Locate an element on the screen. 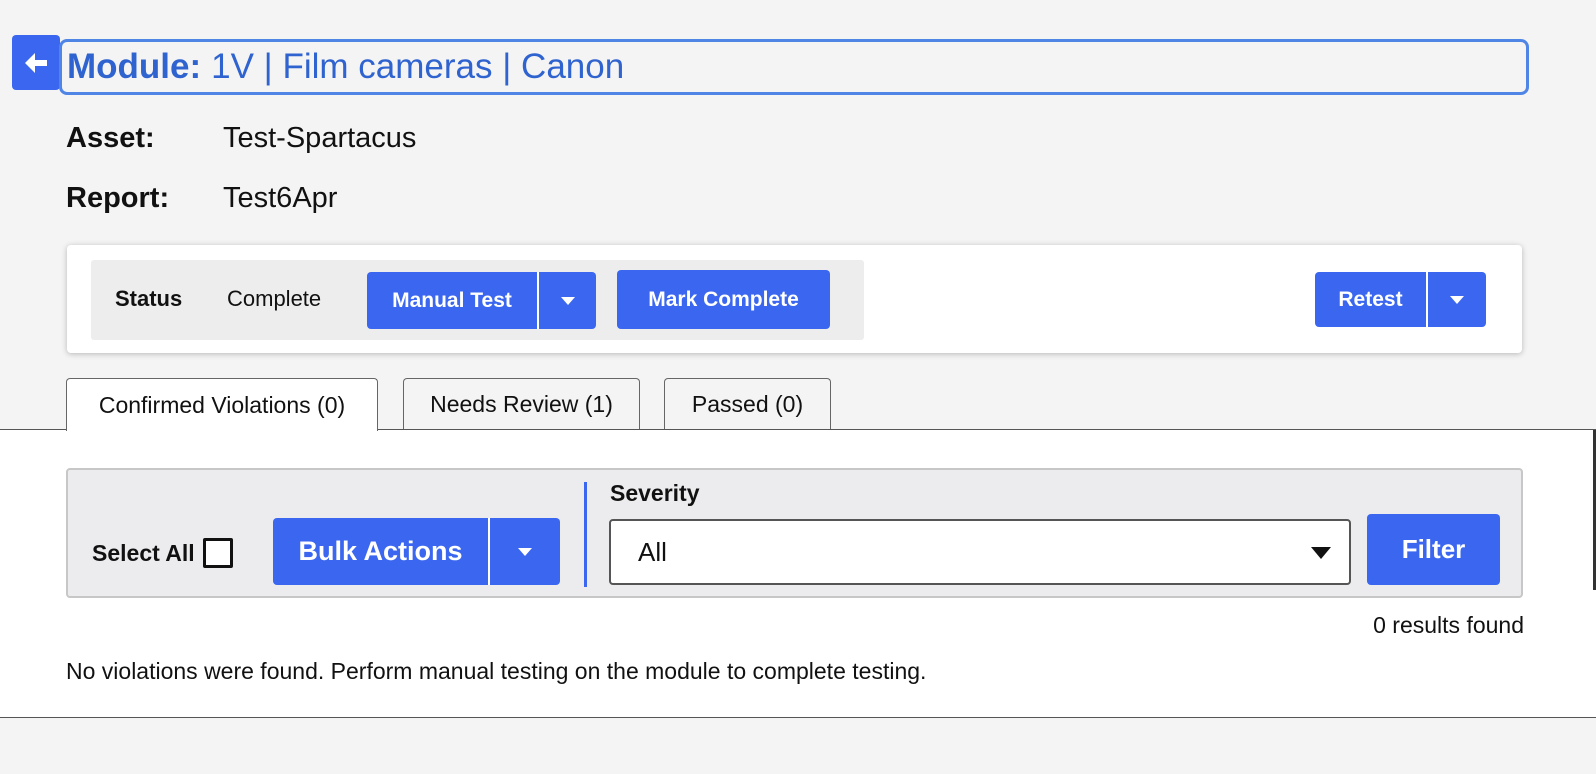 The height and width of the screenshot is (774, 1596). retest-split-button: Retest is located at coordinates (1400, 299).